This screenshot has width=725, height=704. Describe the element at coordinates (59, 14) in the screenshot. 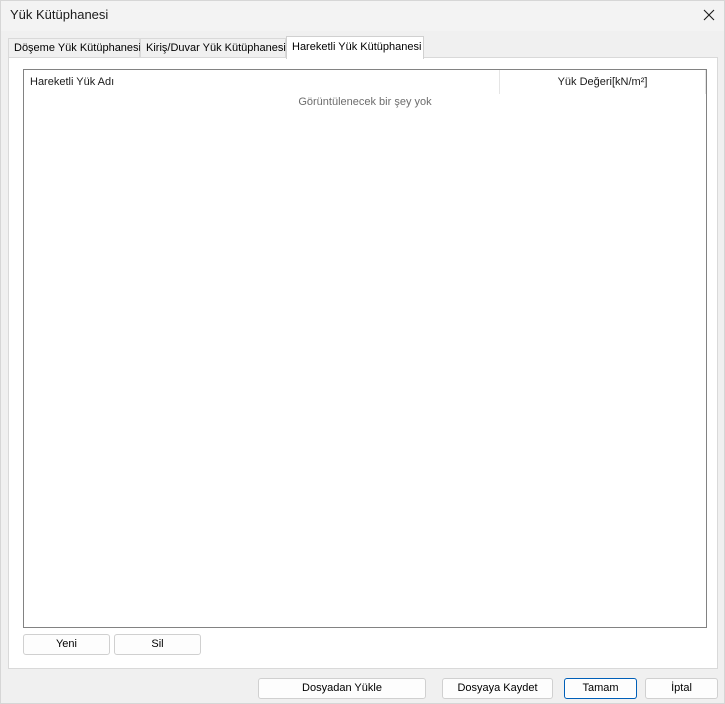

I see `window-title: Yük Kütüphanesi` at that location.